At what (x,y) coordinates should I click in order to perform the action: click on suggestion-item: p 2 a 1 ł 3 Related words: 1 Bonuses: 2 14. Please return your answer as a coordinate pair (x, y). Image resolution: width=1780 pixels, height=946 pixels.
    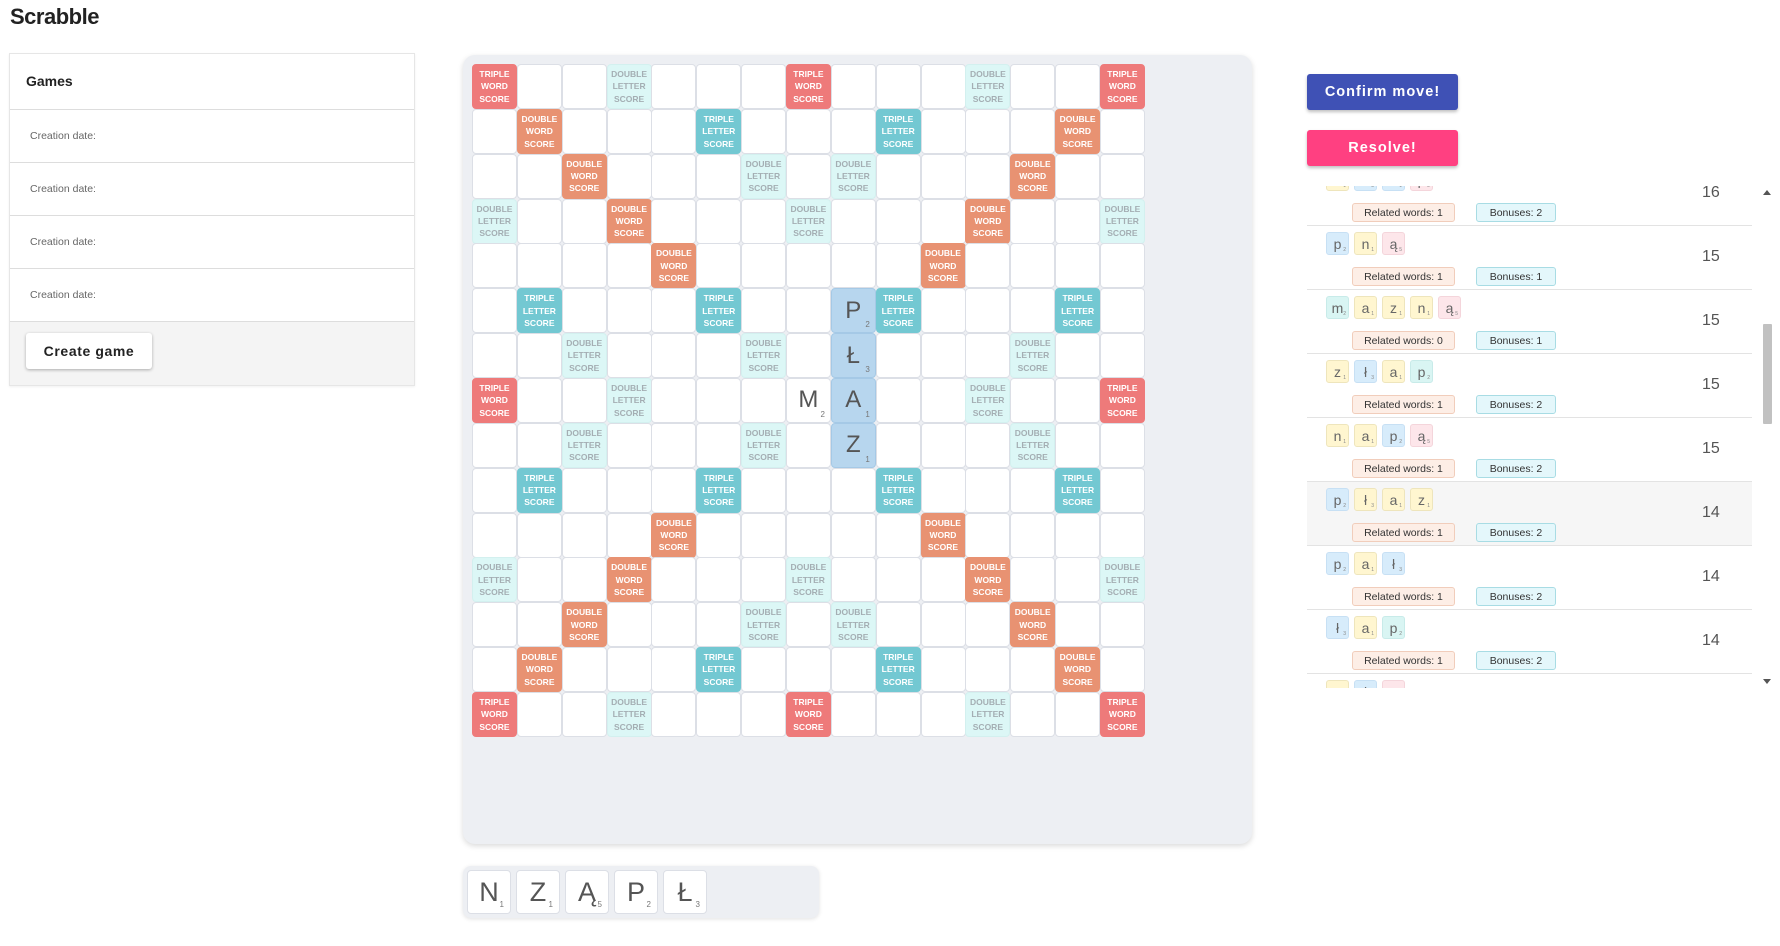
    Looking at the image, I should click on (1529, 578).